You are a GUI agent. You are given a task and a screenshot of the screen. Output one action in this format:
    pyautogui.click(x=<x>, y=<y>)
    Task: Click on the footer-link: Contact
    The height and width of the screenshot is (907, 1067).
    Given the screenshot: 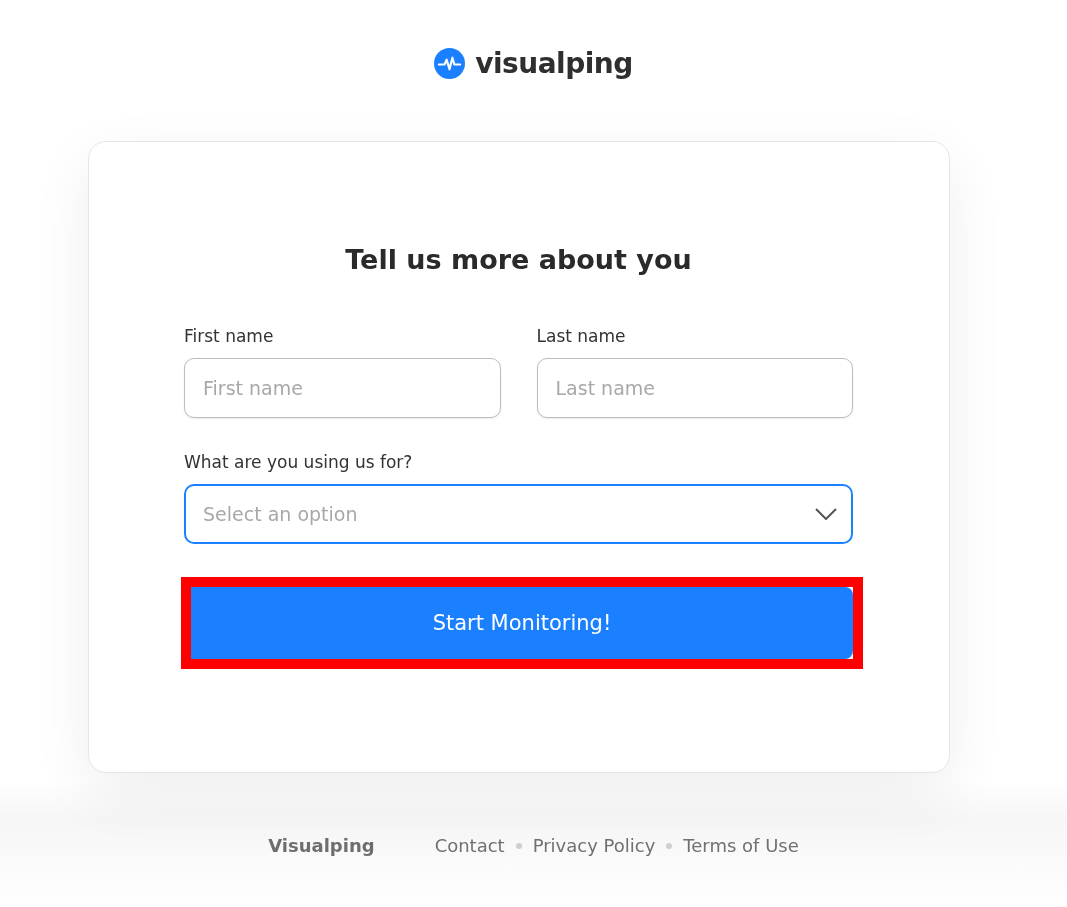 What is the action you would take?
    pyautogui.click(x=469, y=845)
    